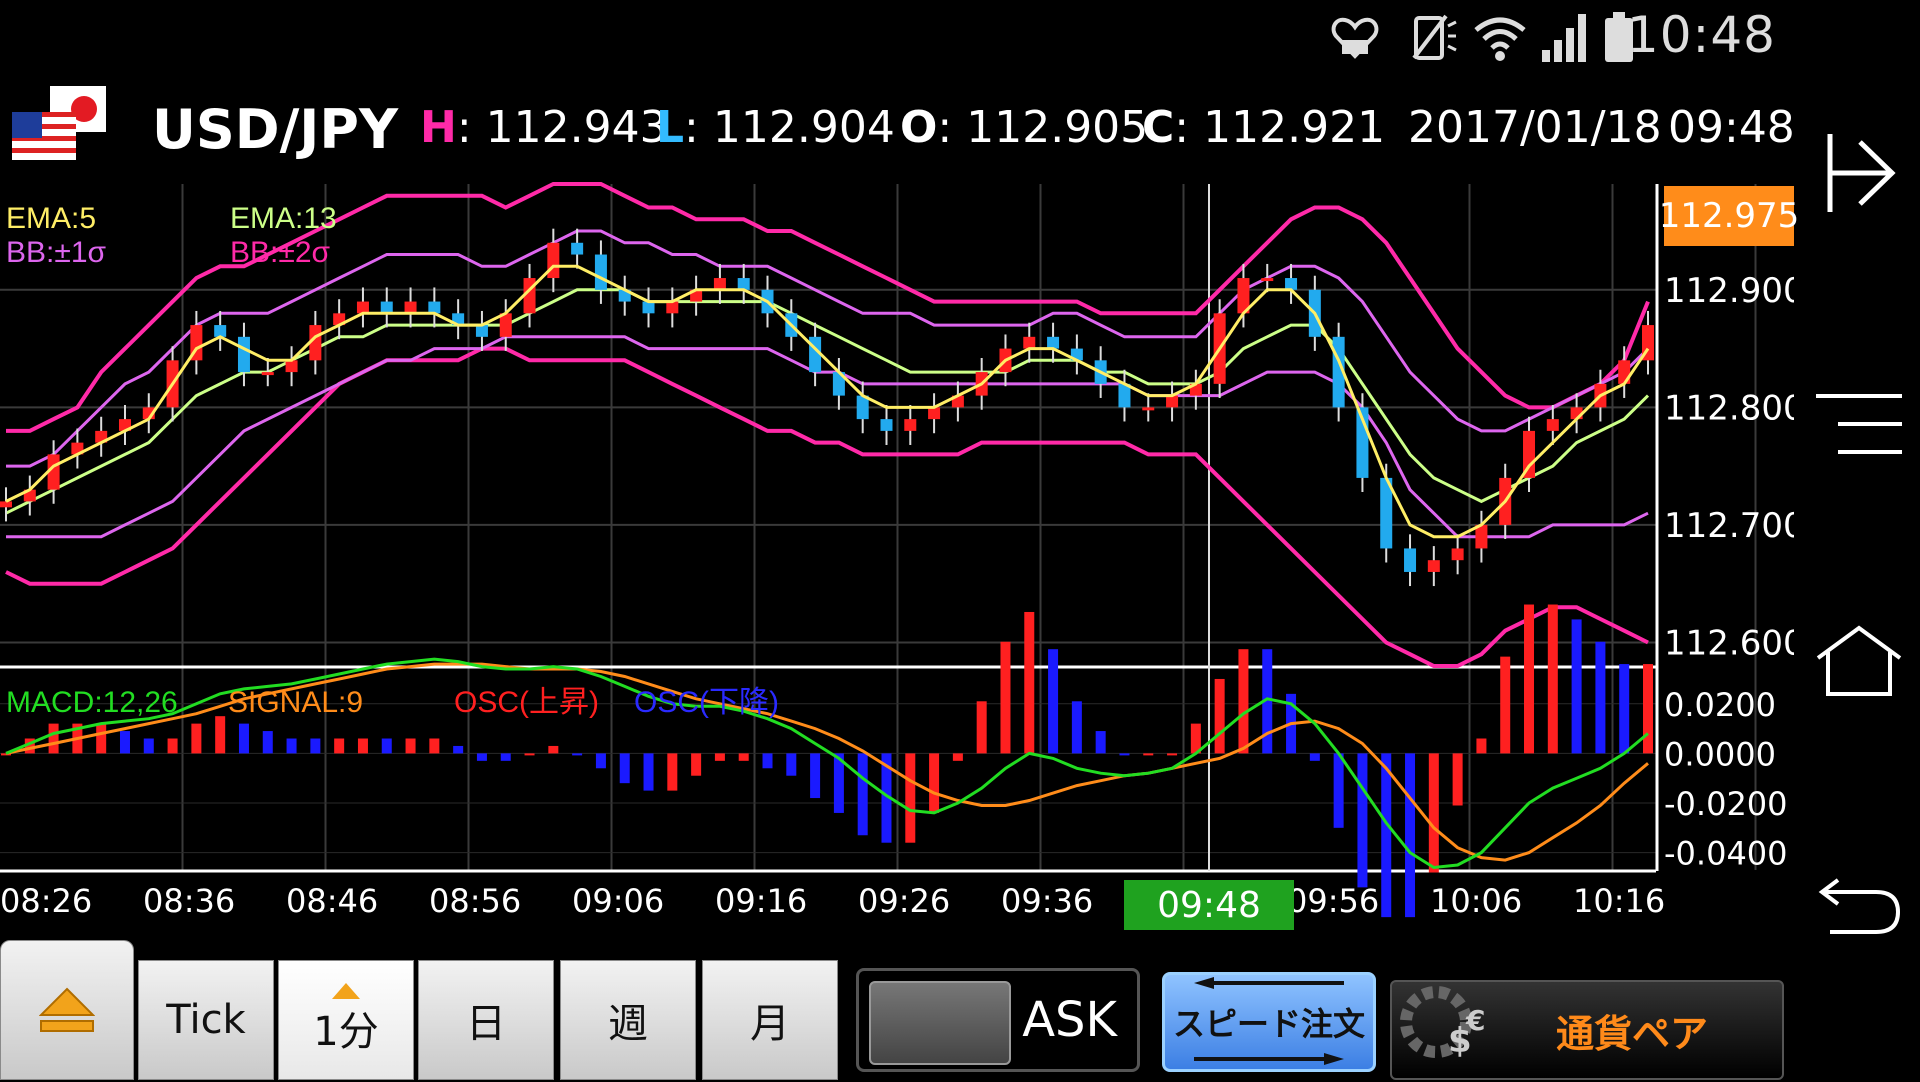  I want to click on speed-order-label: スピード注文, so click(1268, 1024).